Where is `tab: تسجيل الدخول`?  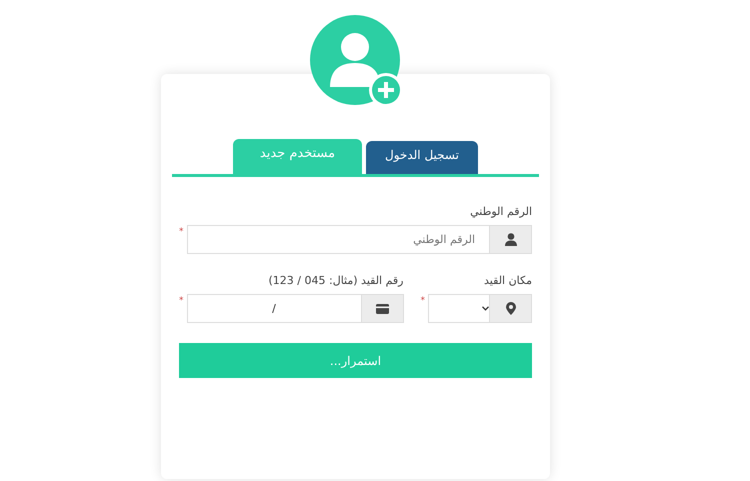
tab: تسجيل الدخول is located at coordinates (422, 157).